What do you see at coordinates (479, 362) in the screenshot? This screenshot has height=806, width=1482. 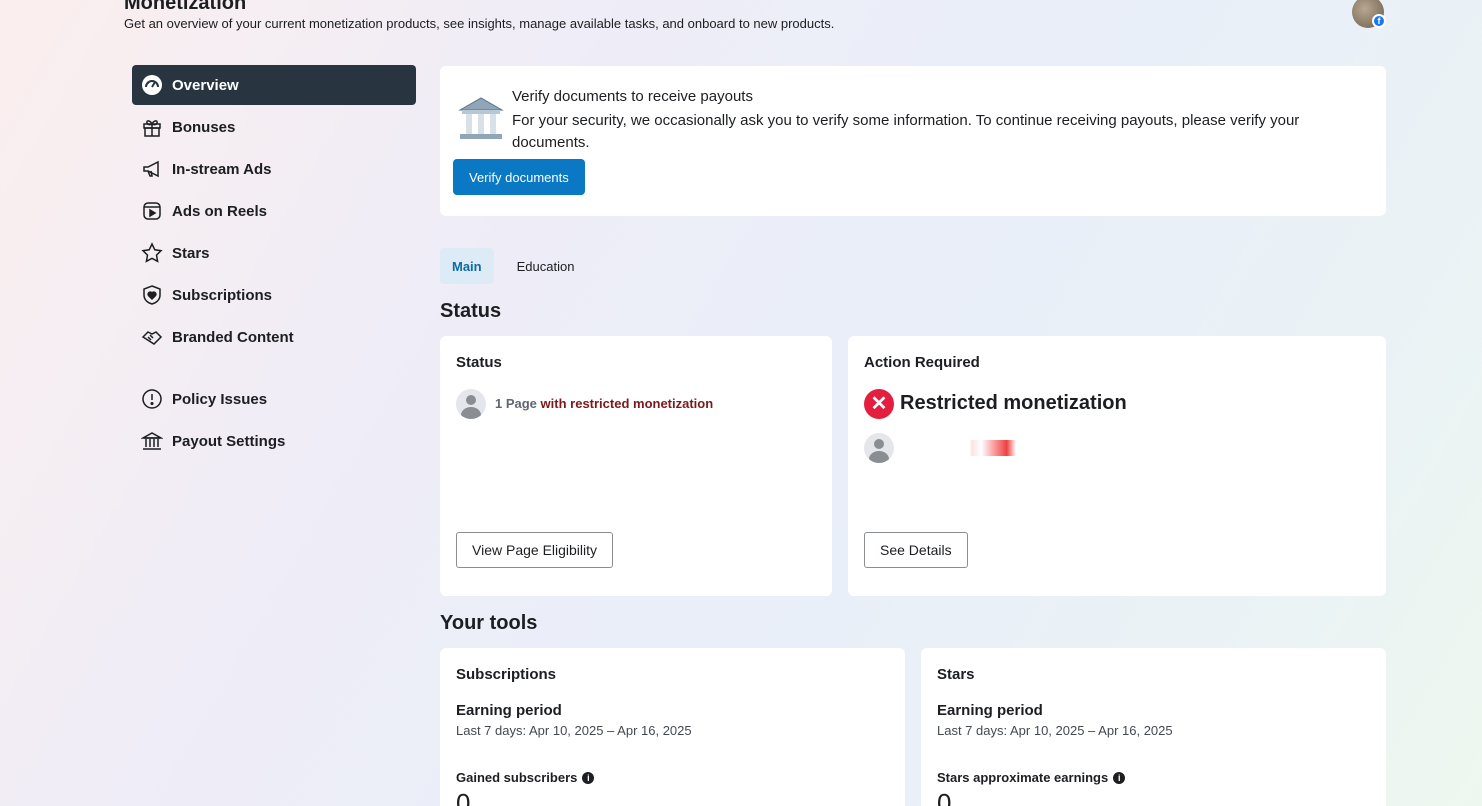 I see `status-card-title: Status` at bounding box center [479, 362].